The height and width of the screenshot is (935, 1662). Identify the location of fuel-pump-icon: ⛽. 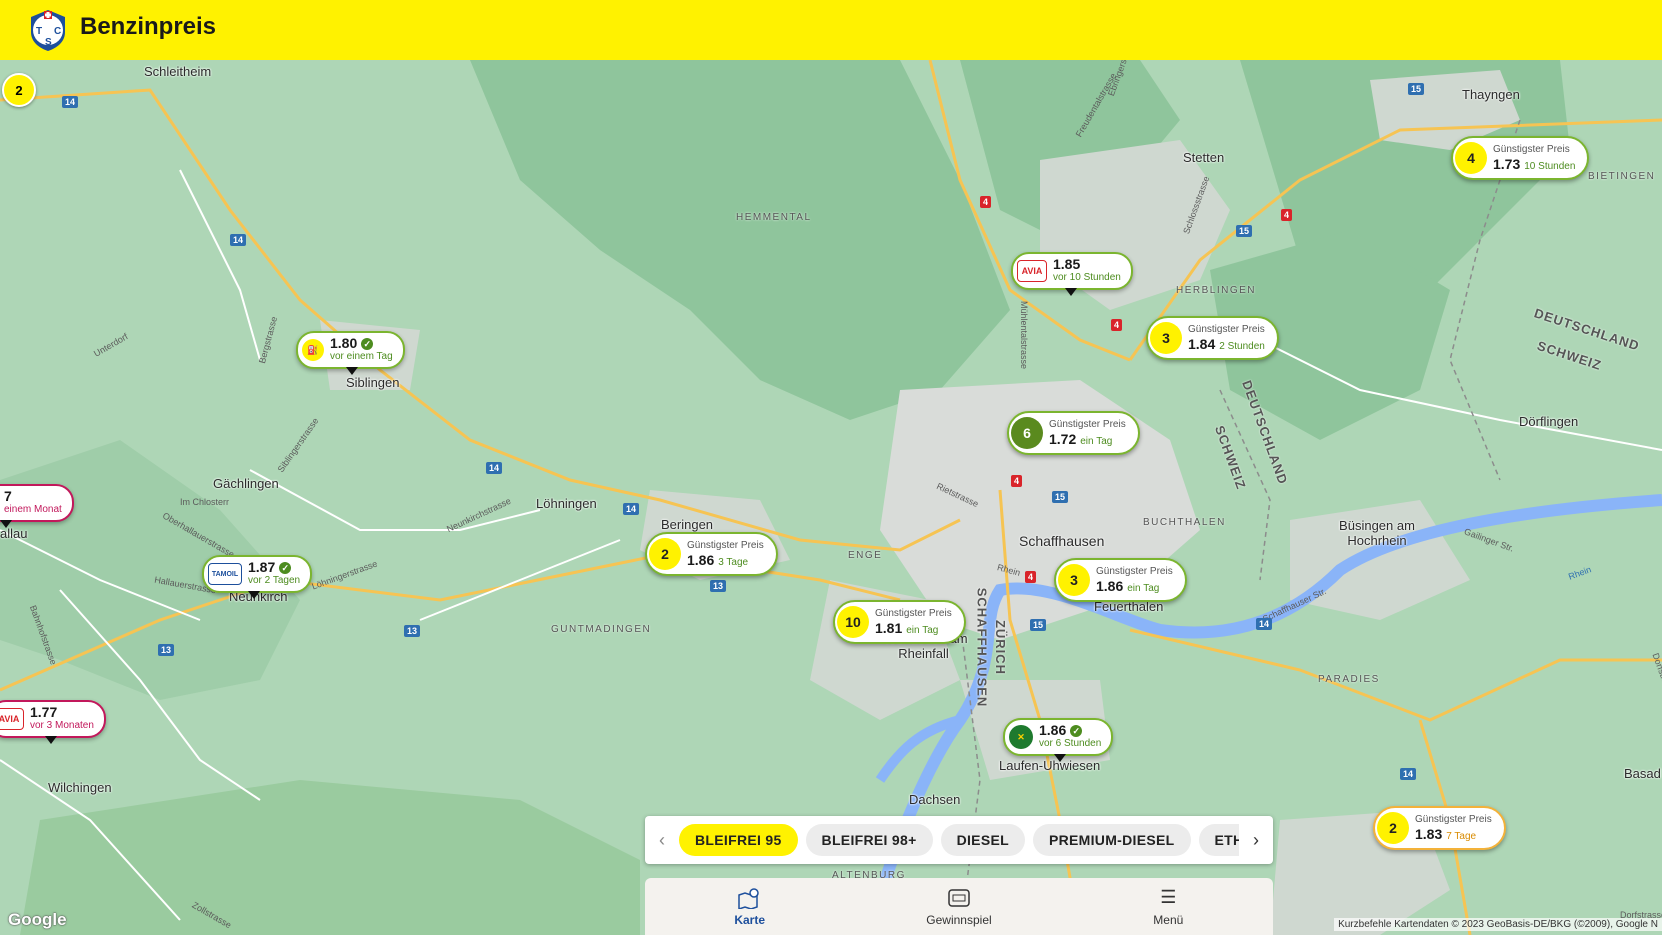
(313, 350).